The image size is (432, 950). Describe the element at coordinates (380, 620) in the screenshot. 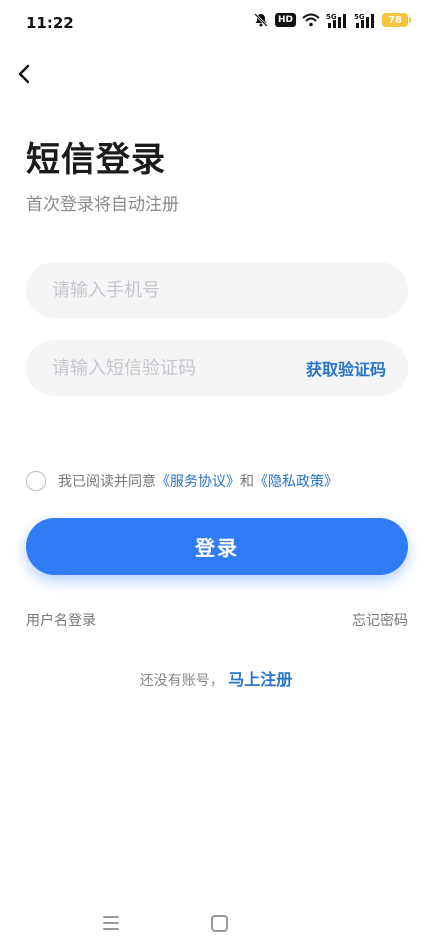

I see `forgot-password-link: 忘记密码` at that location.